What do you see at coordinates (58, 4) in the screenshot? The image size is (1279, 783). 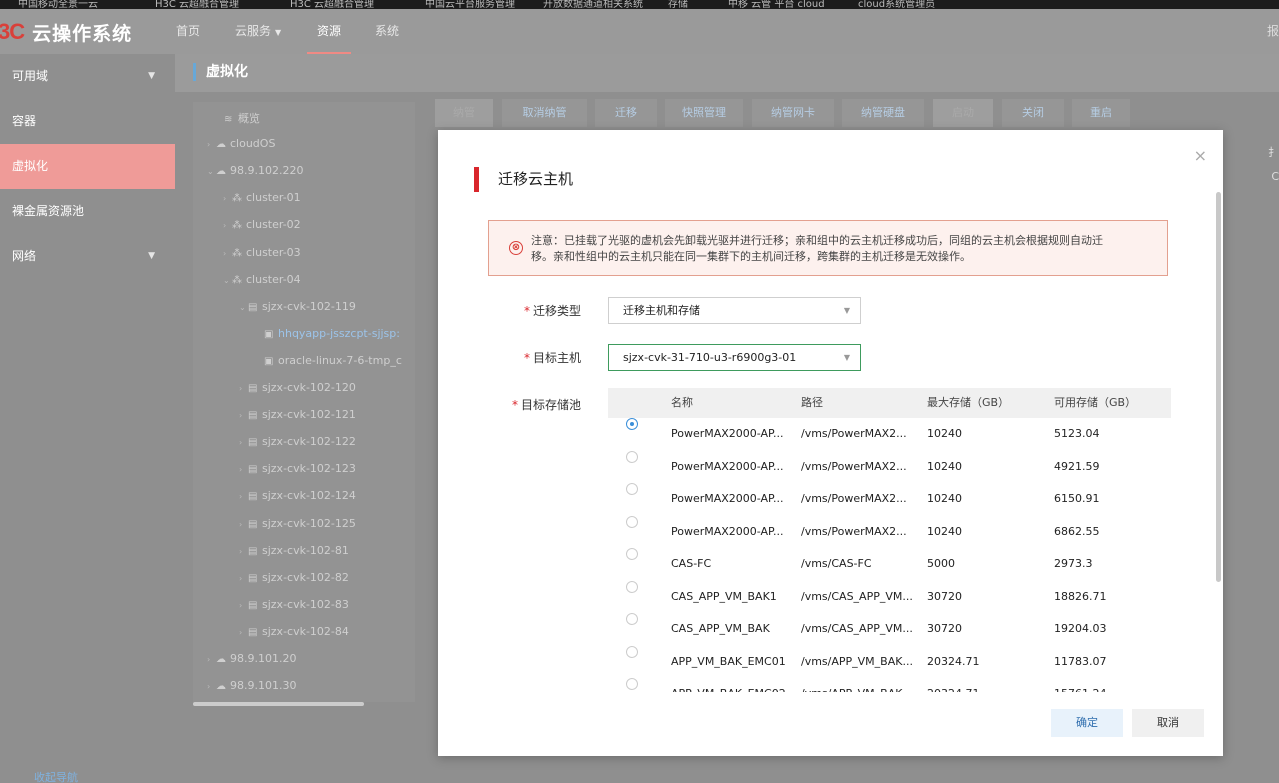 I see `bookmark-item: 中国移动全景一云` at bounding box center [58, 4].